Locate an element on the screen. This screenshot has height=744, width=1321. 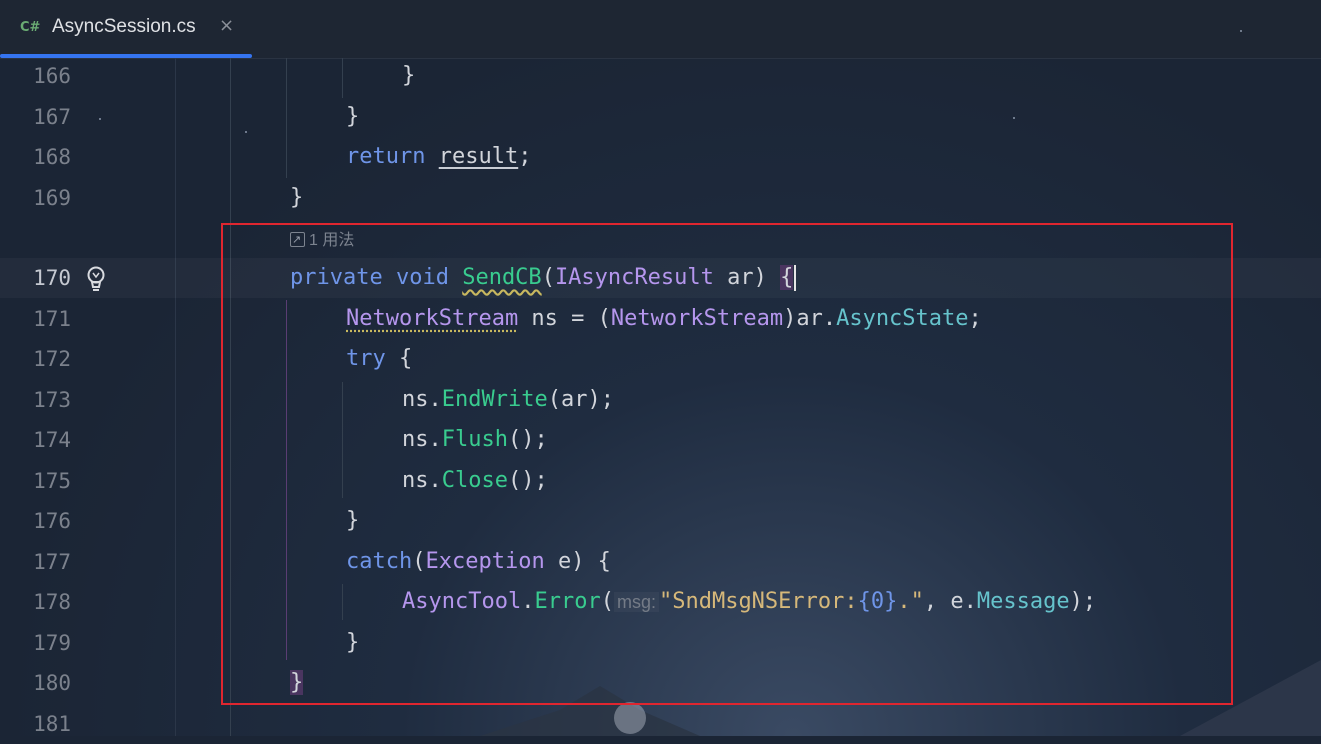
code-text: return result; is located at coordinates (438, 157).